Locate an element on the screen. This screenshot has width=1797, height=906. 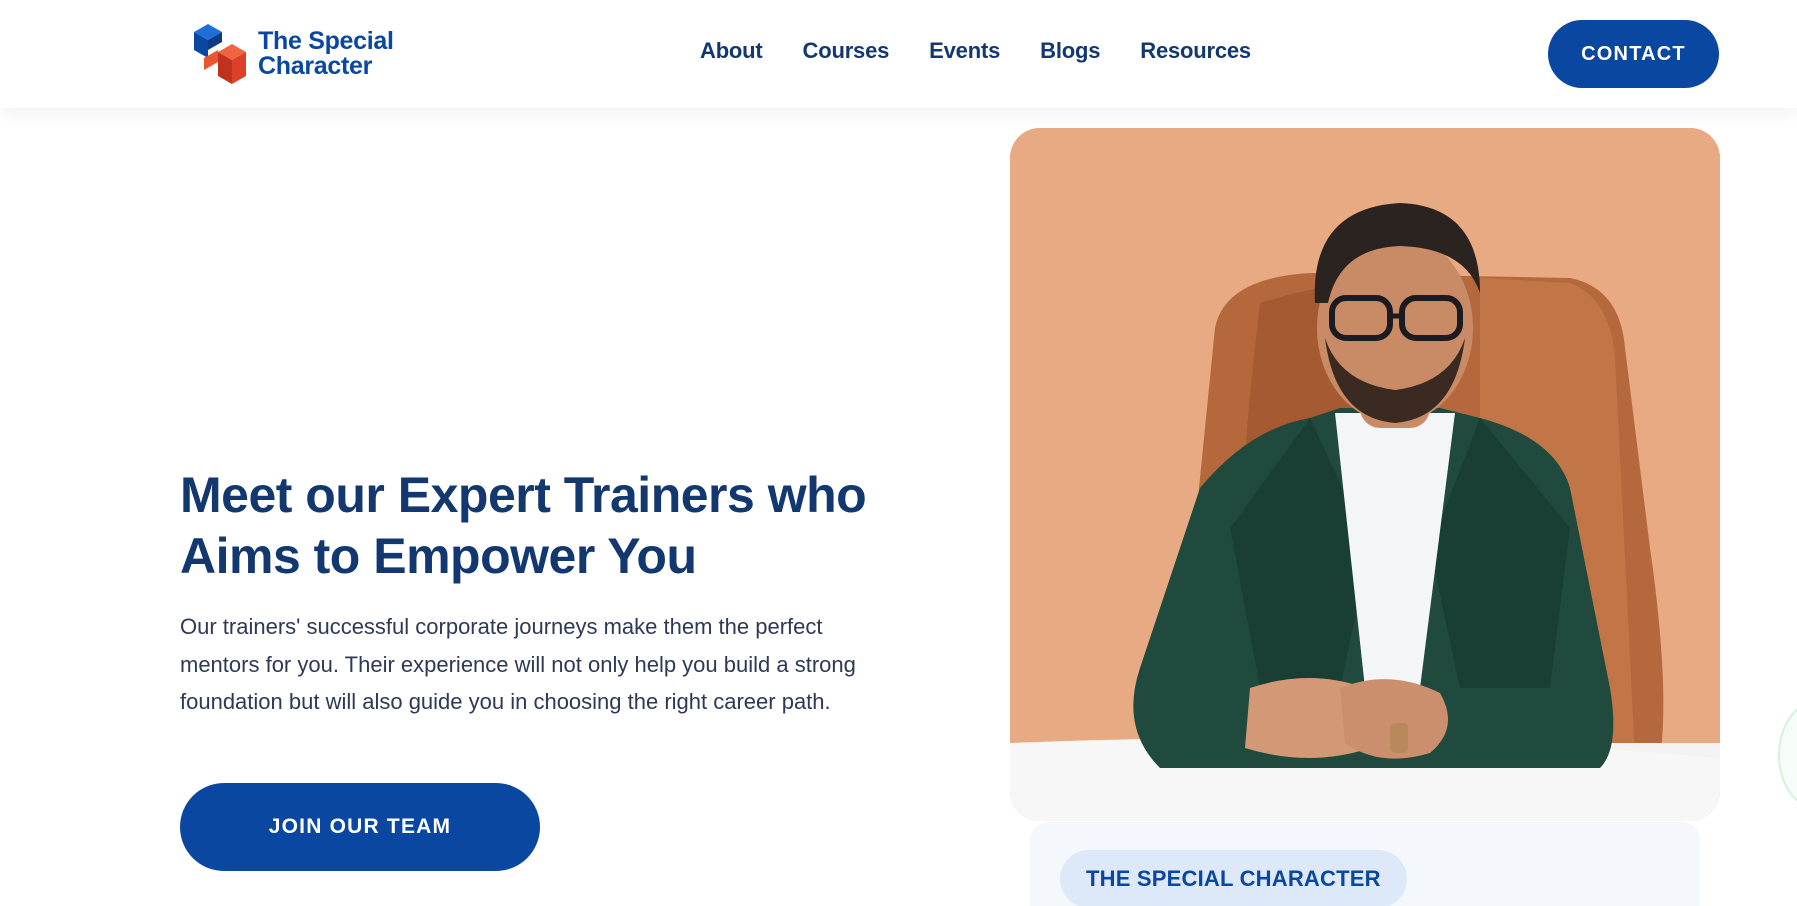
brand-name-line1: The Special is located at coordinates (326, 41).